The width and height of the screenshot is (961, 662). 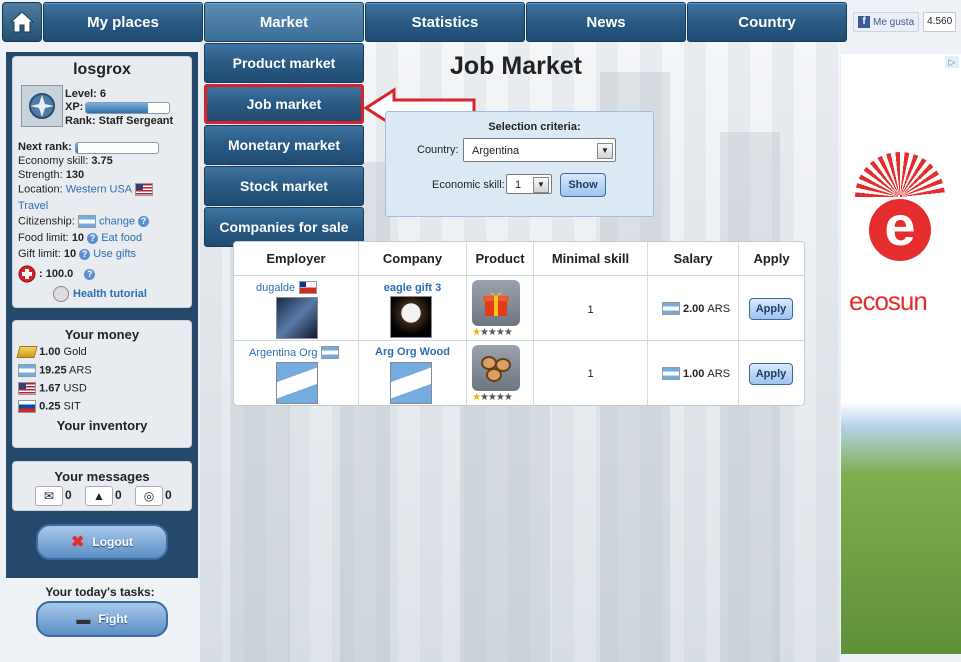 I want to click on mail-count: 0, so click(x=68, y=495).